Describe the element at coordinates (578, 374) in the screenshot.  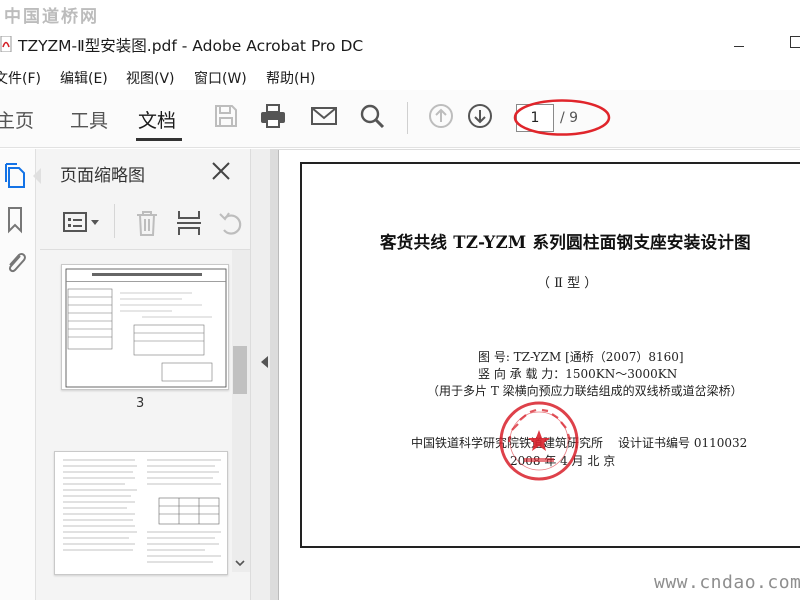
I see `load-capacity: 竖 向 承 载 力：1500KN～3000KN` at that location.